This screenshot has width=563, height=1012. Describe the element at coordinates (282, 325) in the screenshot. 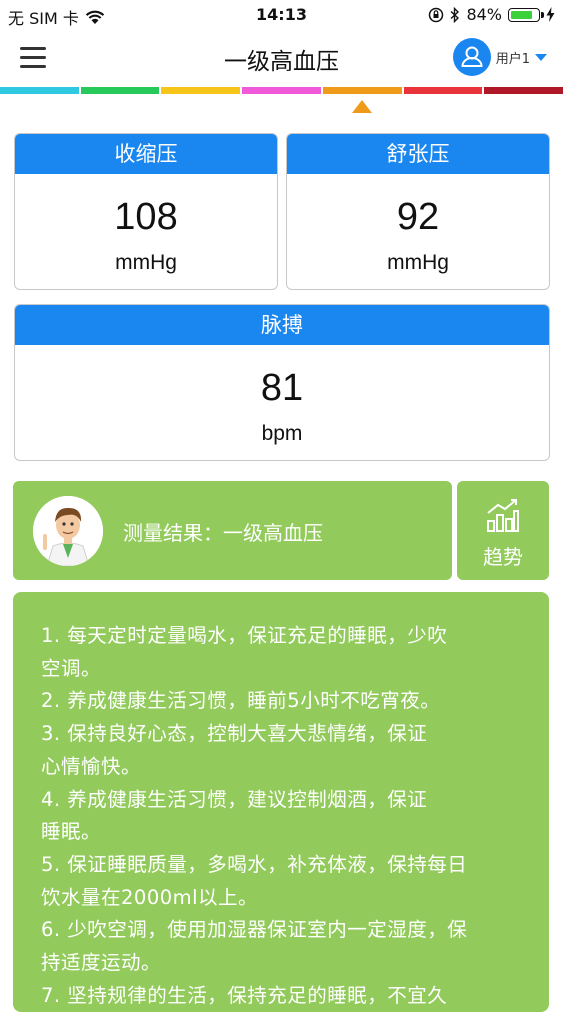

I see `pulse-label: 脉搏` at that location.